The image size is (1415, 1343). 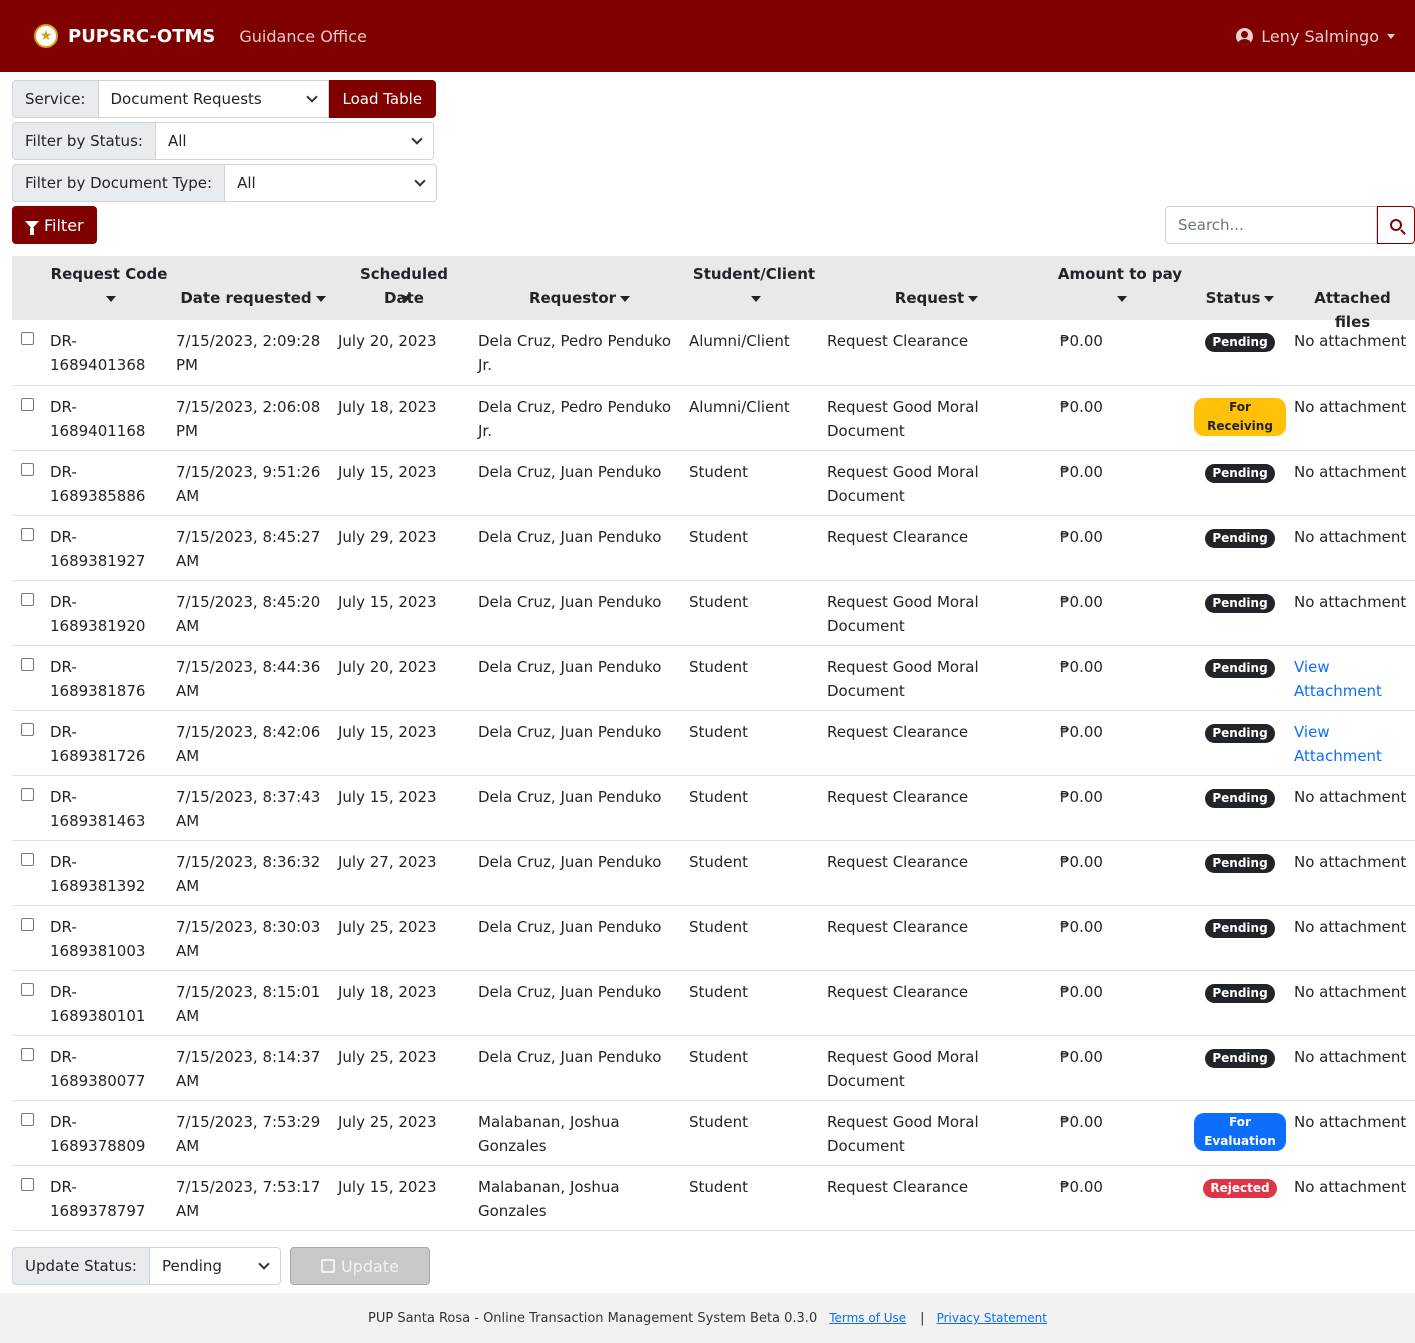 I want to click on update-button: Update, so click(x=359, y=1266).